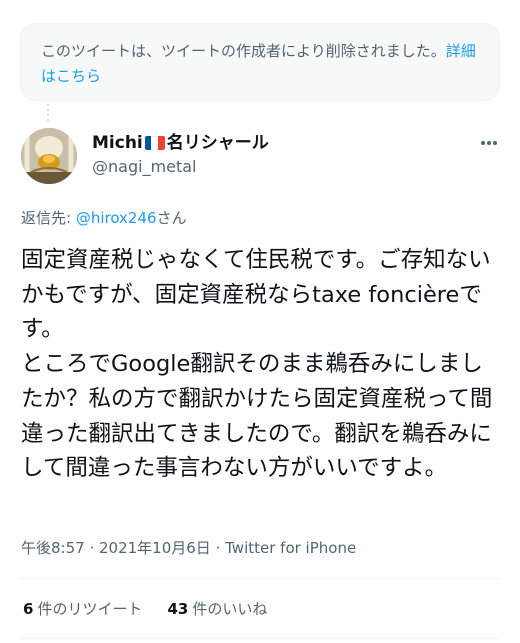 This screenshot has height=643, width=520. Describe the element at coordinates (117, 143) in the screenshot. I see `author-name-prefix: Michi` at that location.